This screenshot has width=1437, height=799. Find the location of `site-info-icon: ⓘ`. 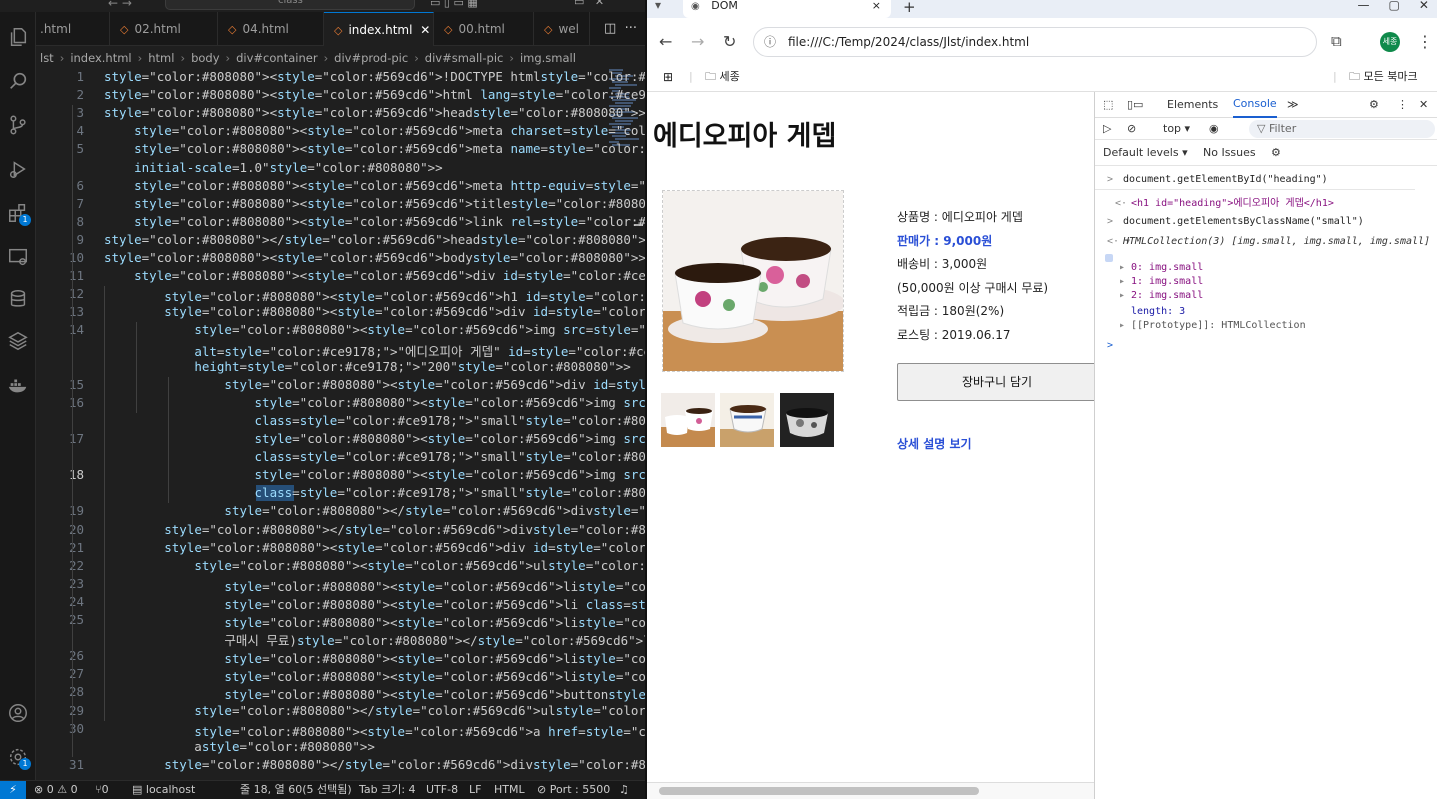

site-info-icon: ⓘ is located at coordinates (770, 42).